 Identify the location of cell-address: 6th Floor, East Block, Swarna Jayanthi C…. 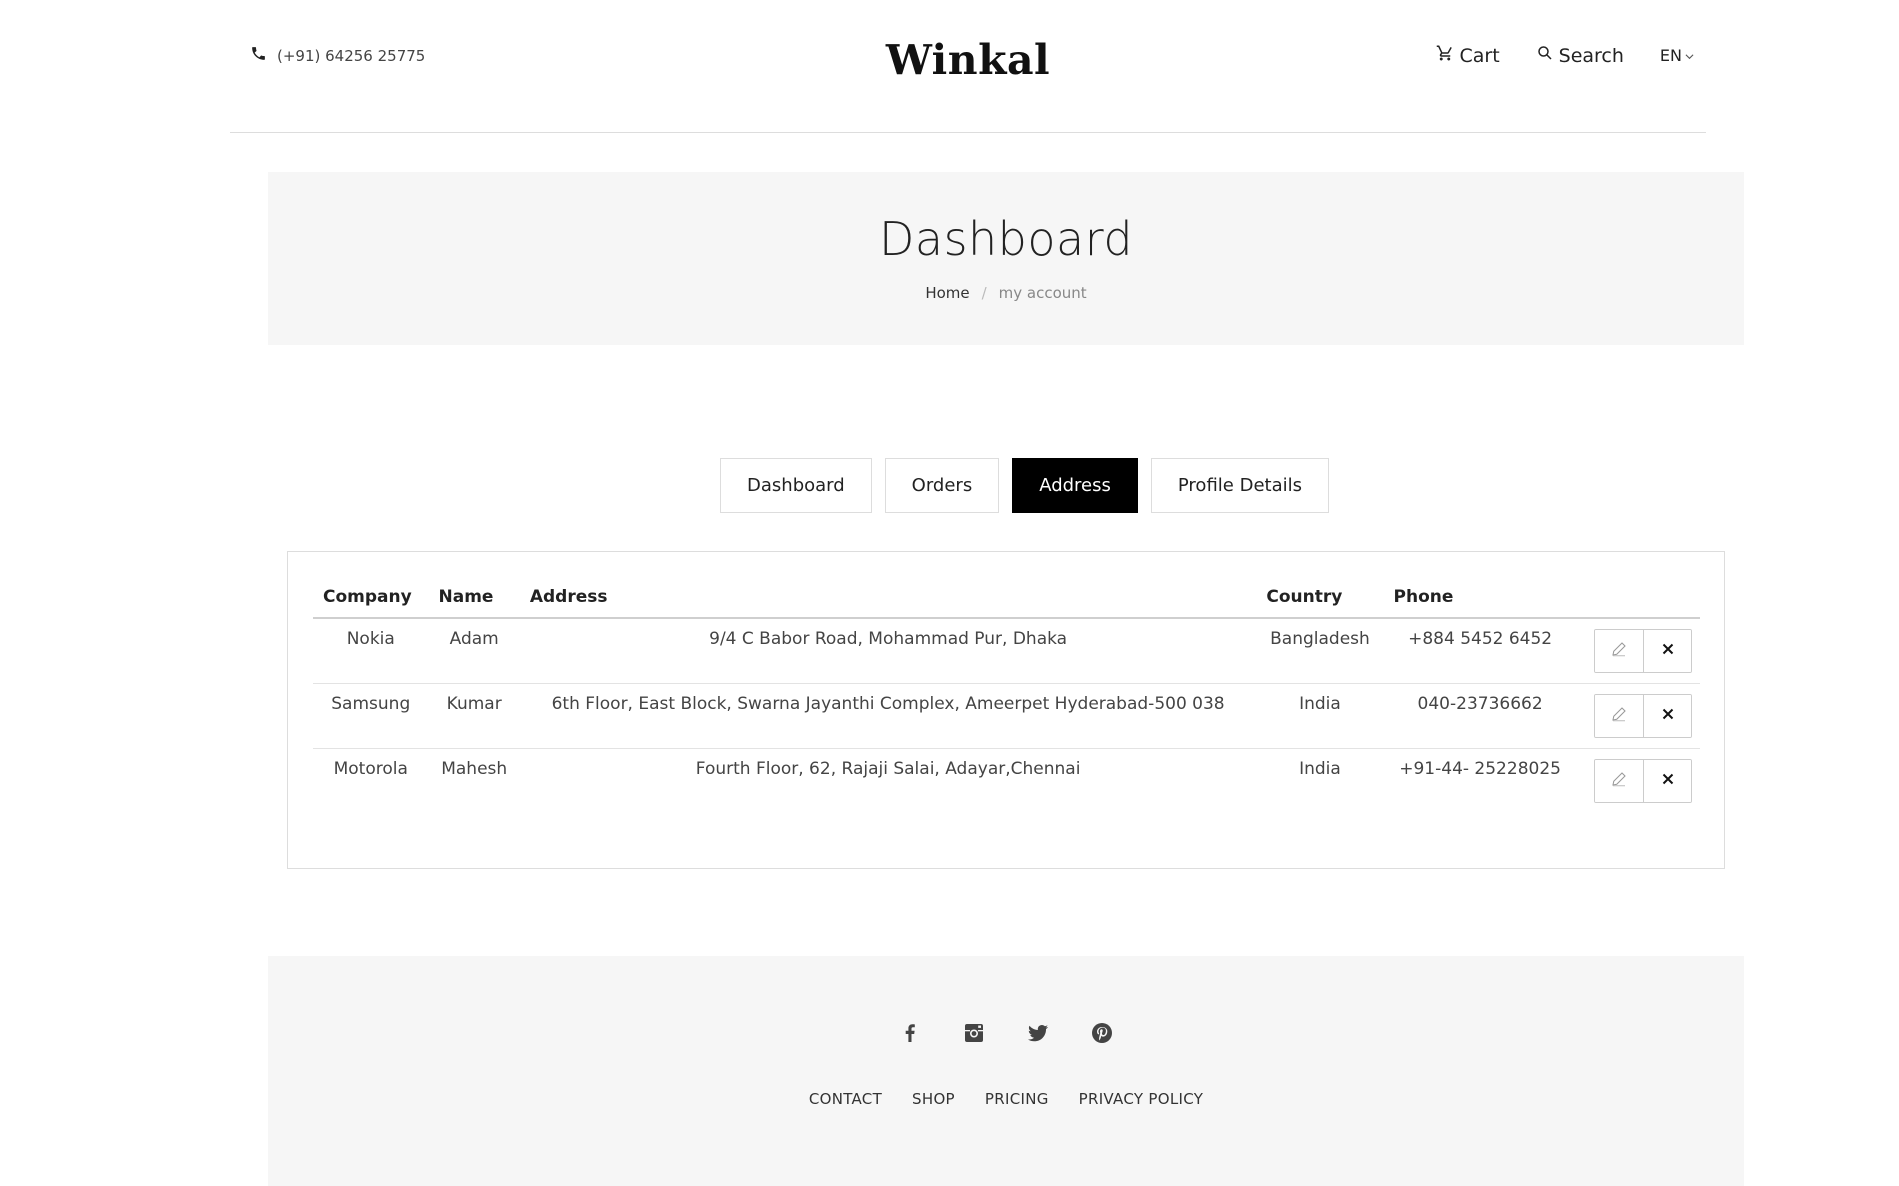
(888, 716).